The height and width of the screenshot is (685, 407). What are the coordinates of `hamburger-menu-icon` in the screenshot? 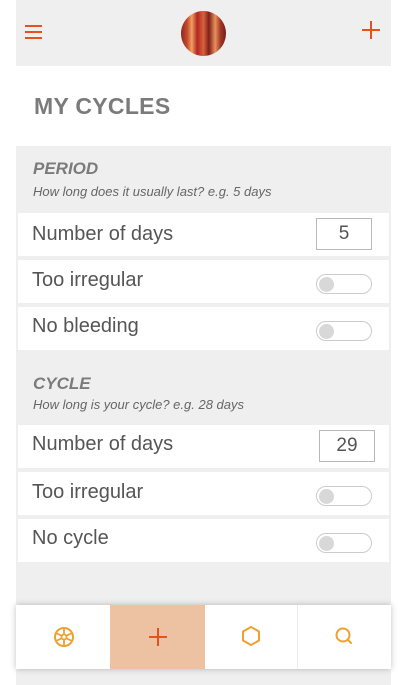 It's located at (34, 32).